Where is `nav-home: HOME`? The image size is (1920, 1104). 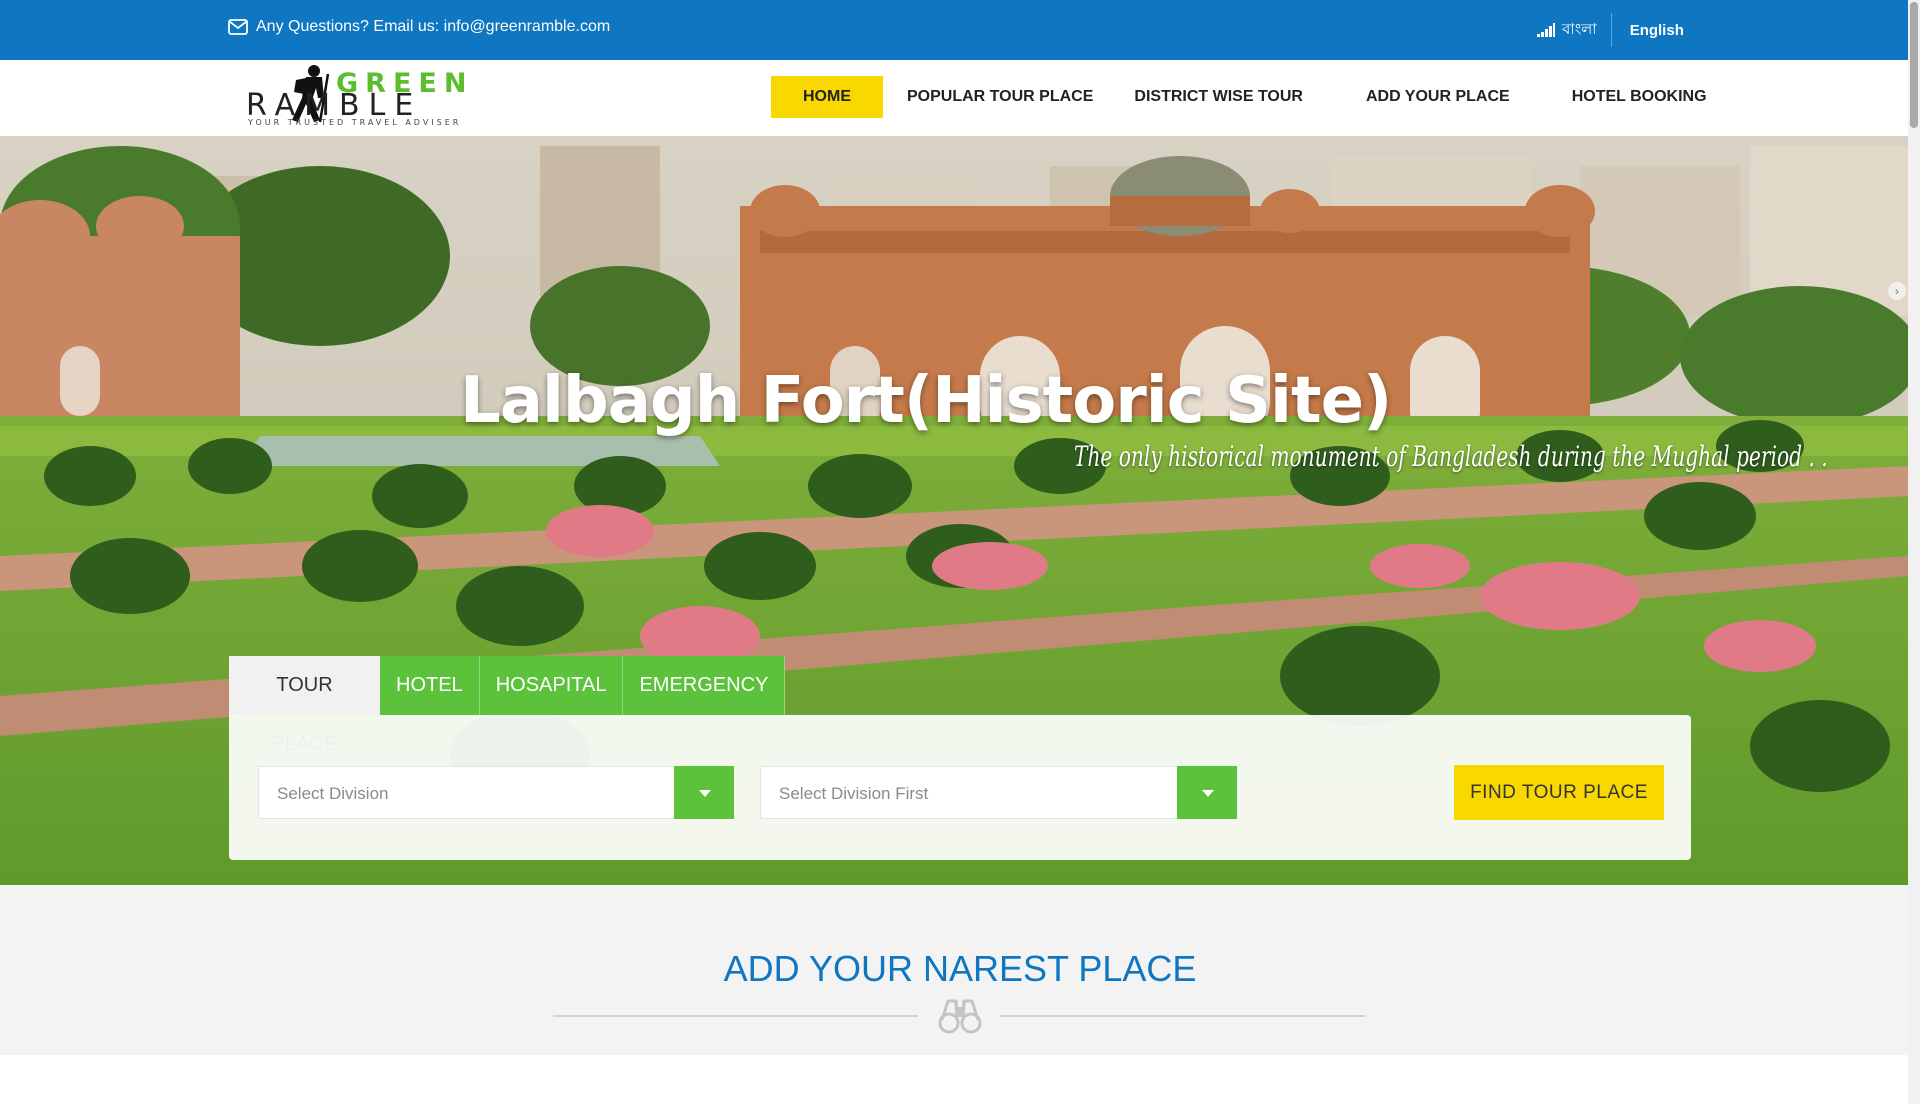
nav-home: HOME is located at coordinates (827, 97).